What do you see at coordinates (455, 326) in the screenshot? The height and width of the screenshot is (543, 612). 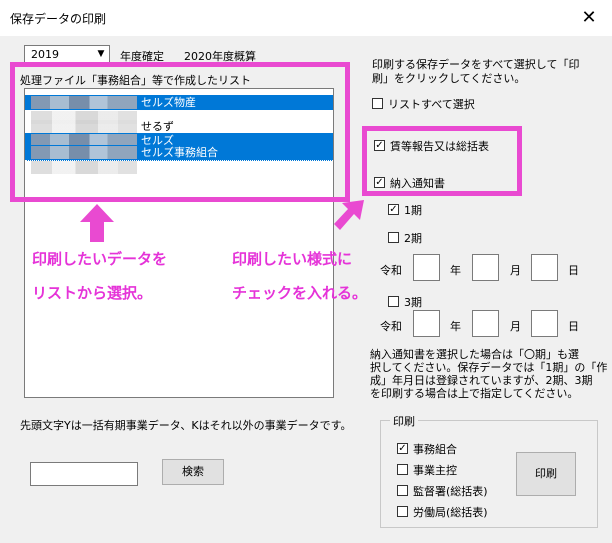 I see `period3-year-label: 年` at bounding box center [455, 326].